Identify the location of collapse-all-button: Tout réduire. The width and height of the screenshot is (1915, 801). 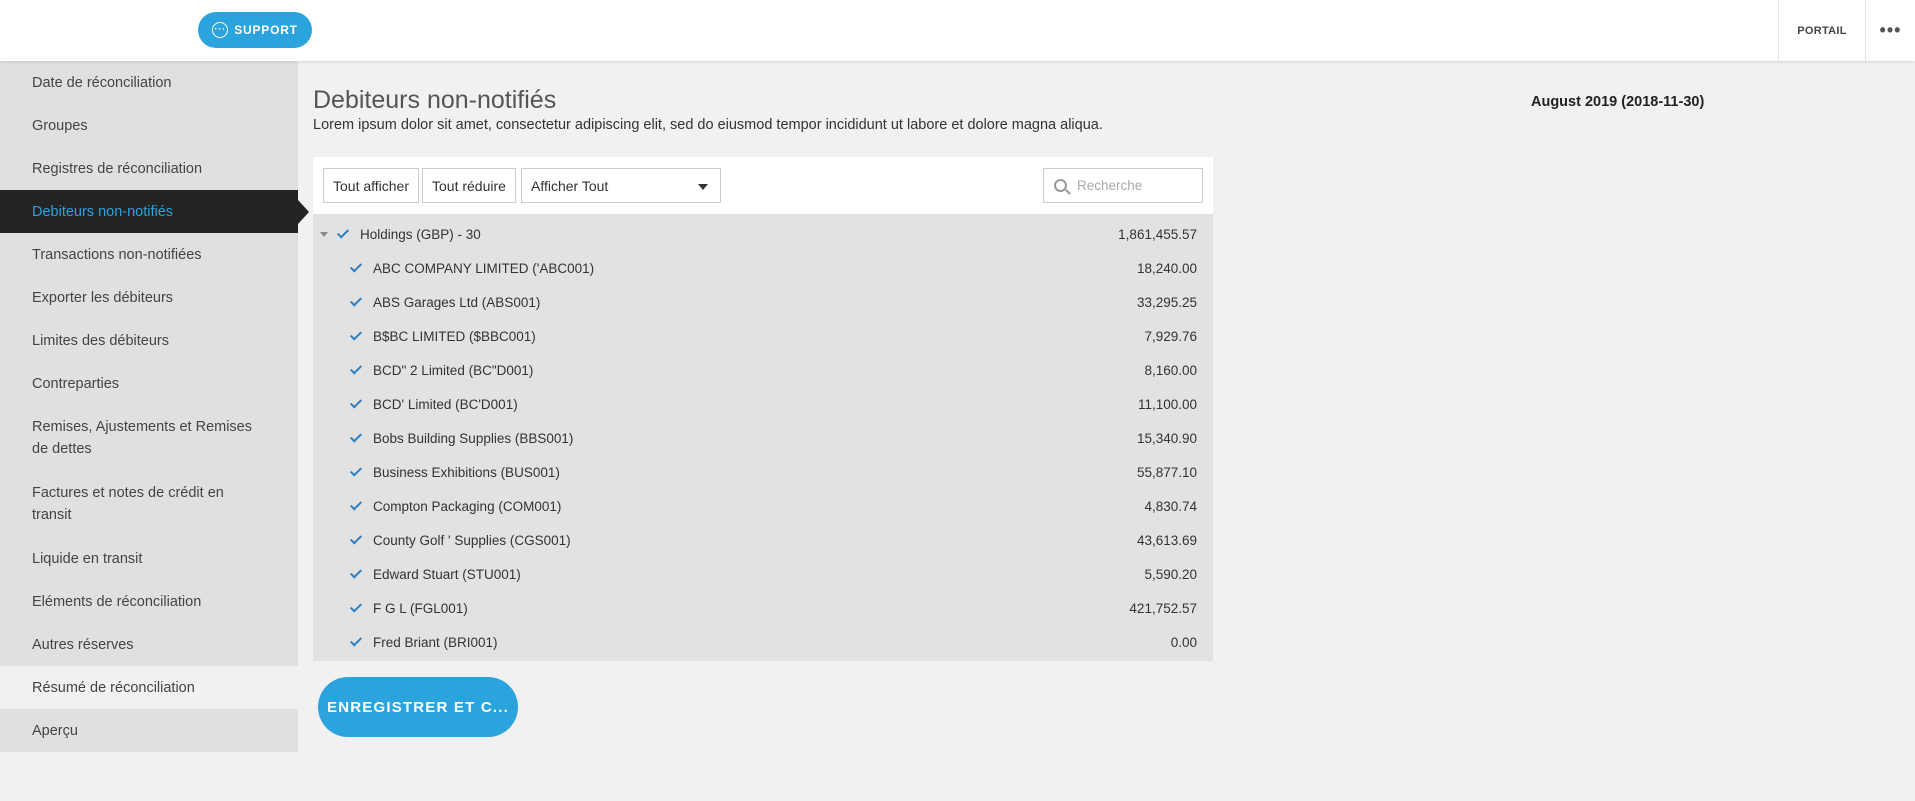
(469, 185).